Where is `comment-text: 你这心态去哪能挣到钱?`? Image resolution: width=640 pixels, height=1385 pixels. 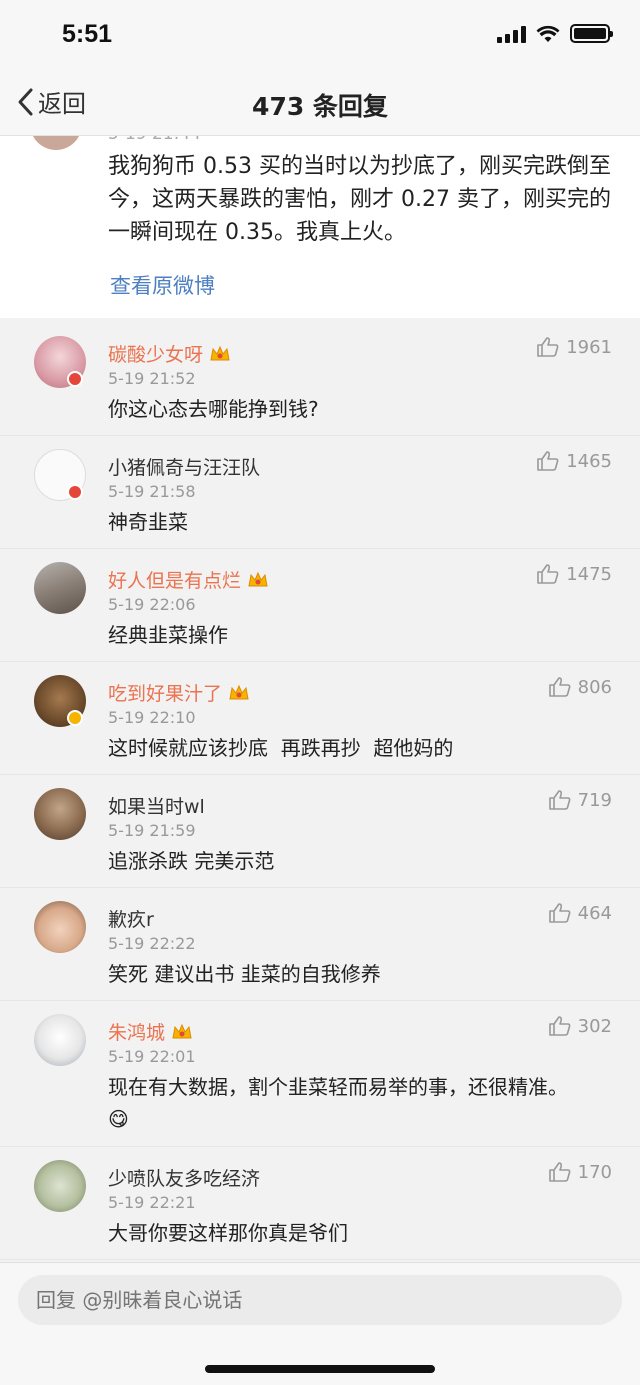
comment-text: 你这心态去哪能挣到钱? is located at coordinates (213, 409).